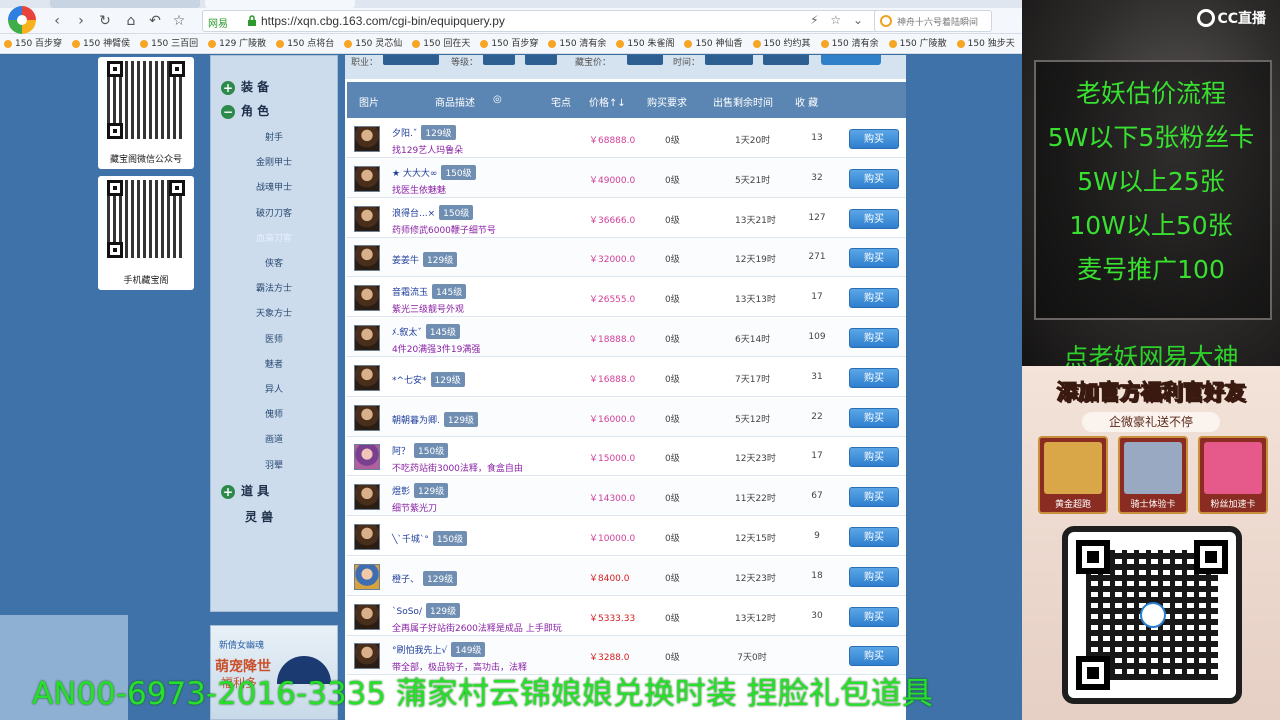 Image resolution: width=1280 pixels, height=720 pixels. What do you see at coordinates (105, 21) in the screenshot?
I see `refresh-icon: ↻` at bounding box center [105, 21].